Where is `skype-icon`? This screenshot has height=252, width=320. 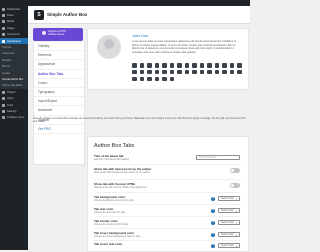 skype-icon is located at coordinates (141, 72).